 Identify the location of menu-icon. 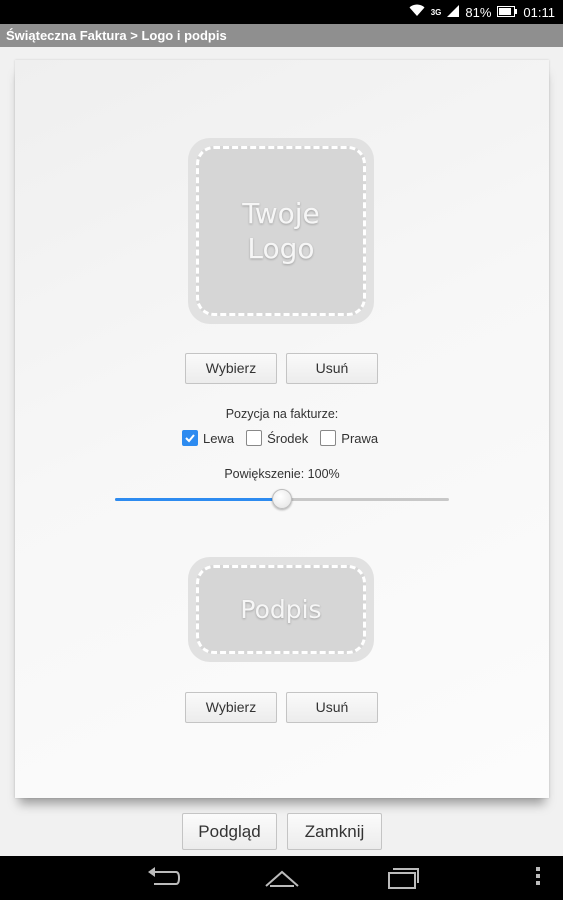
(538, 878).